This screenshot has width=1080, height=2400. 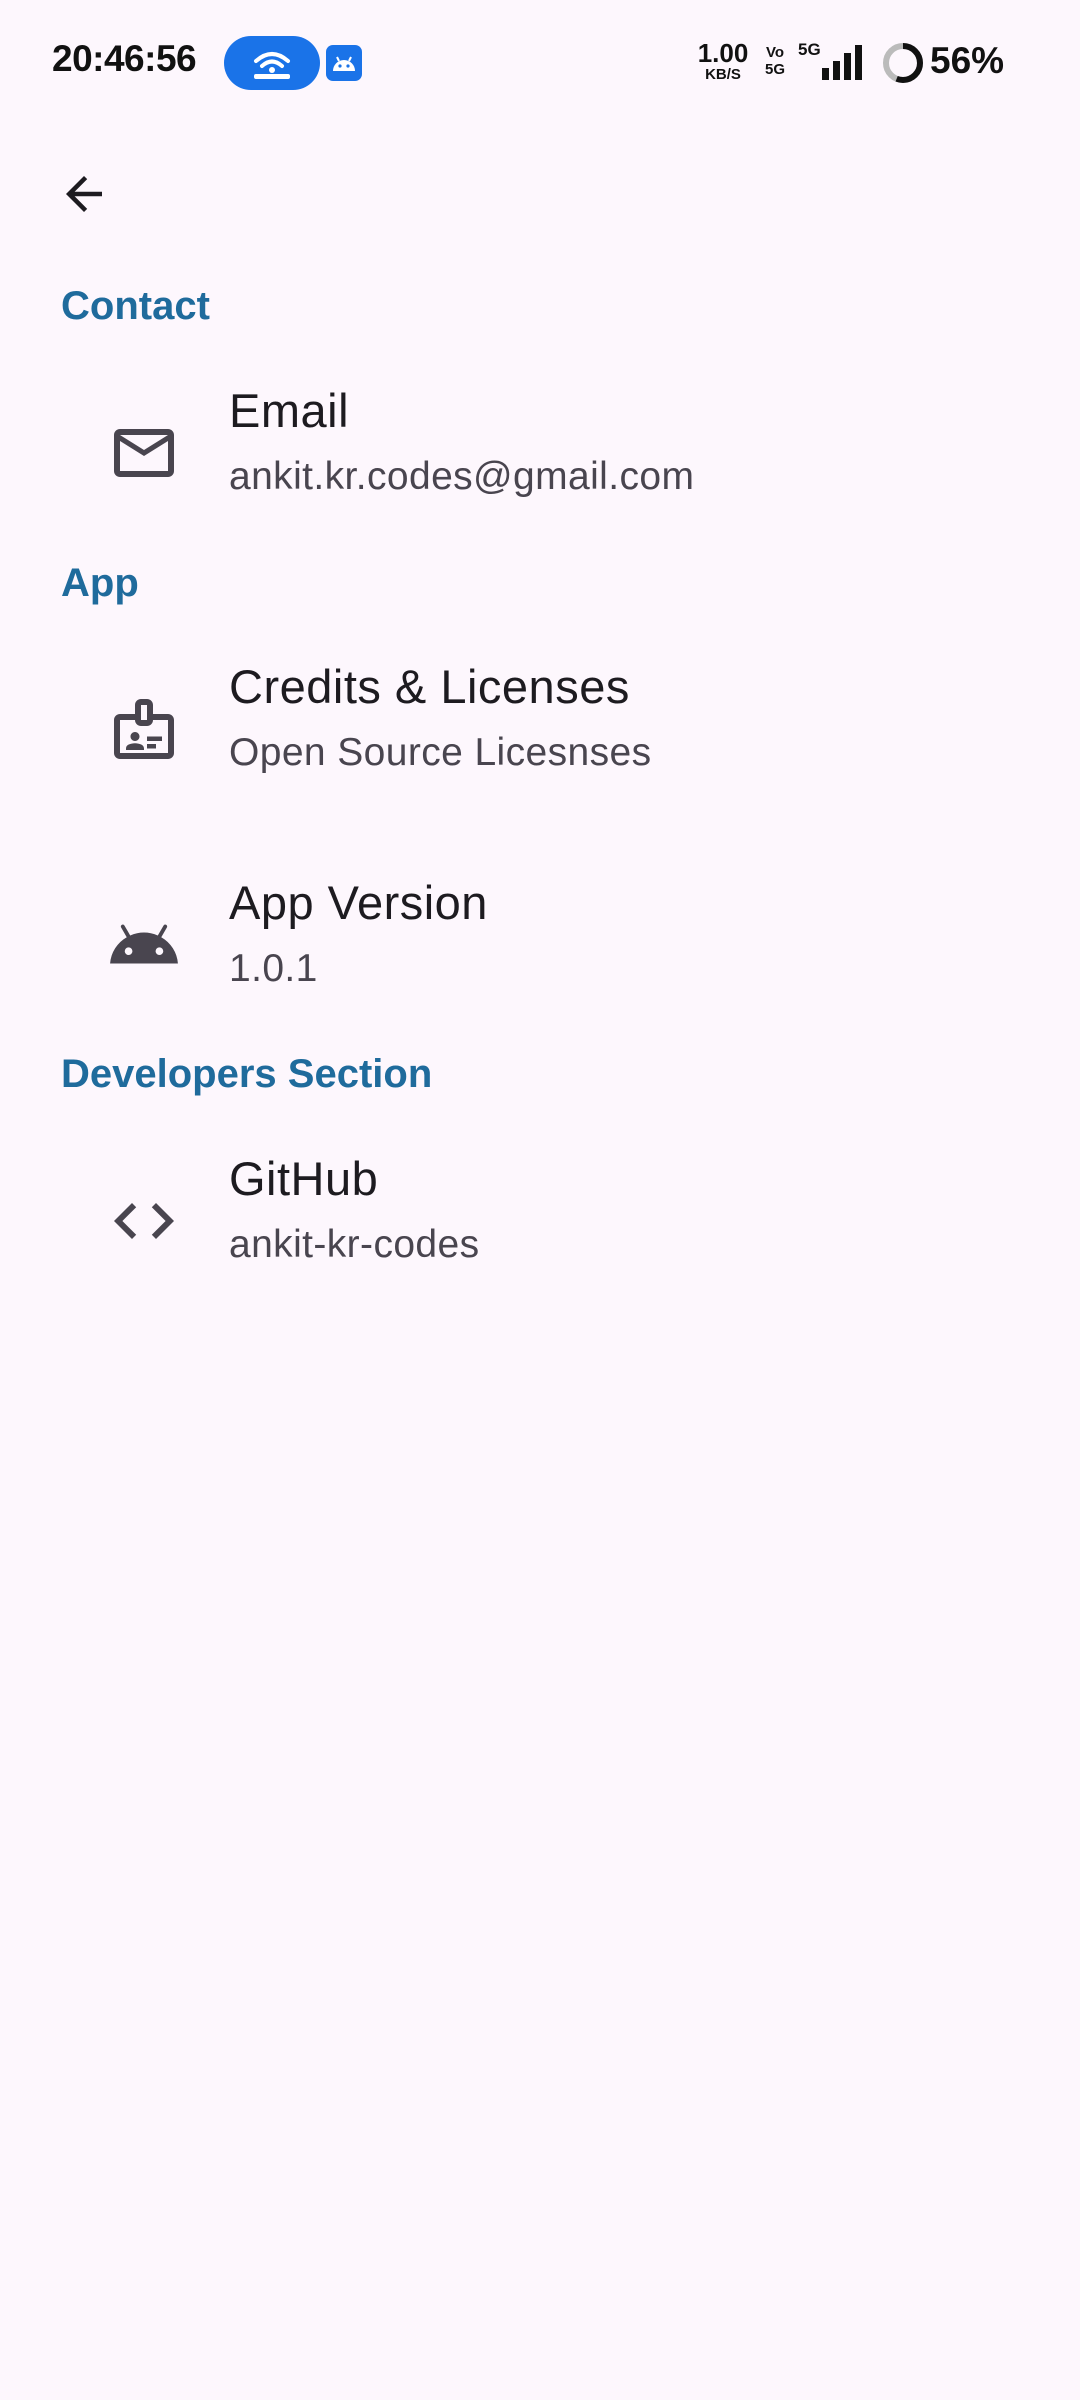 I want to click on arrow-back-icon, so click(x=84, y=194).